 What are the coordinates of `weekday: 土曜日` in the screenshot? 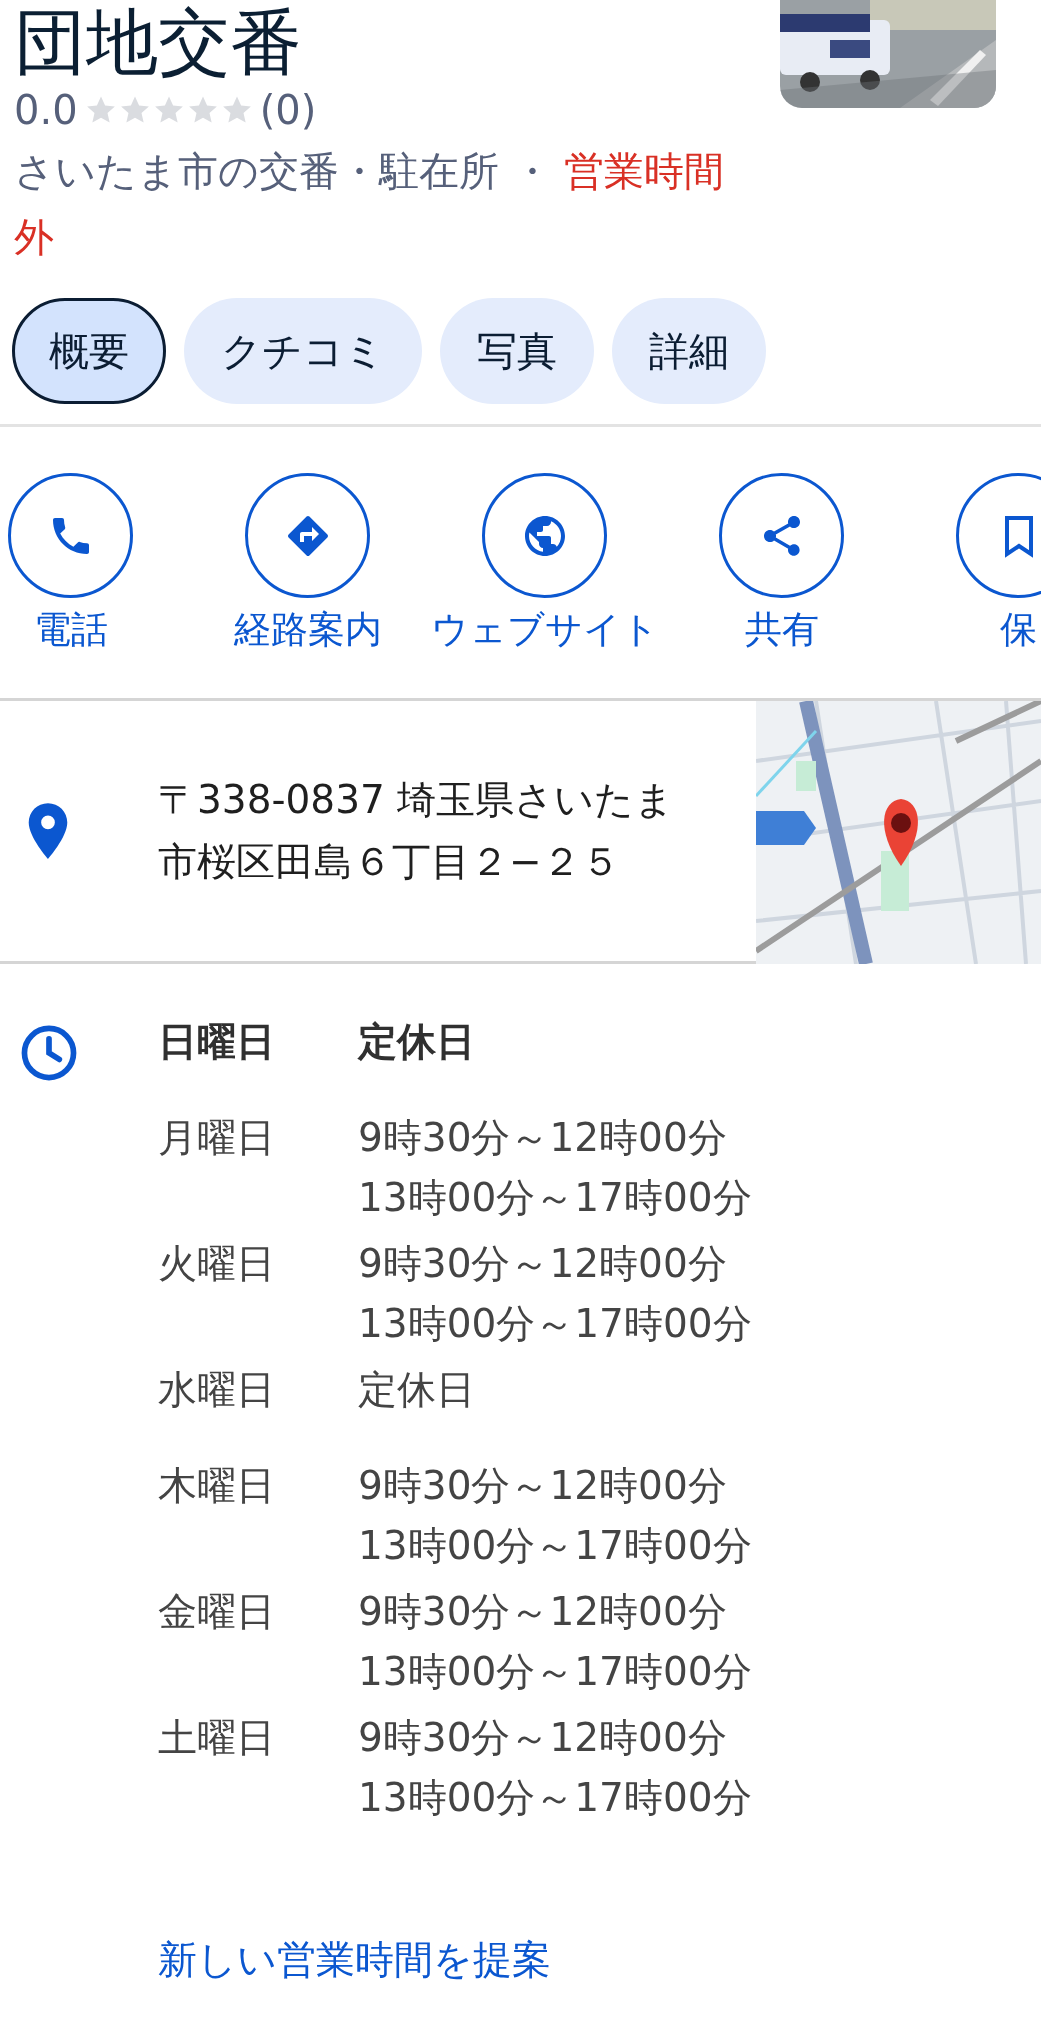 It's located at (217, 1738).